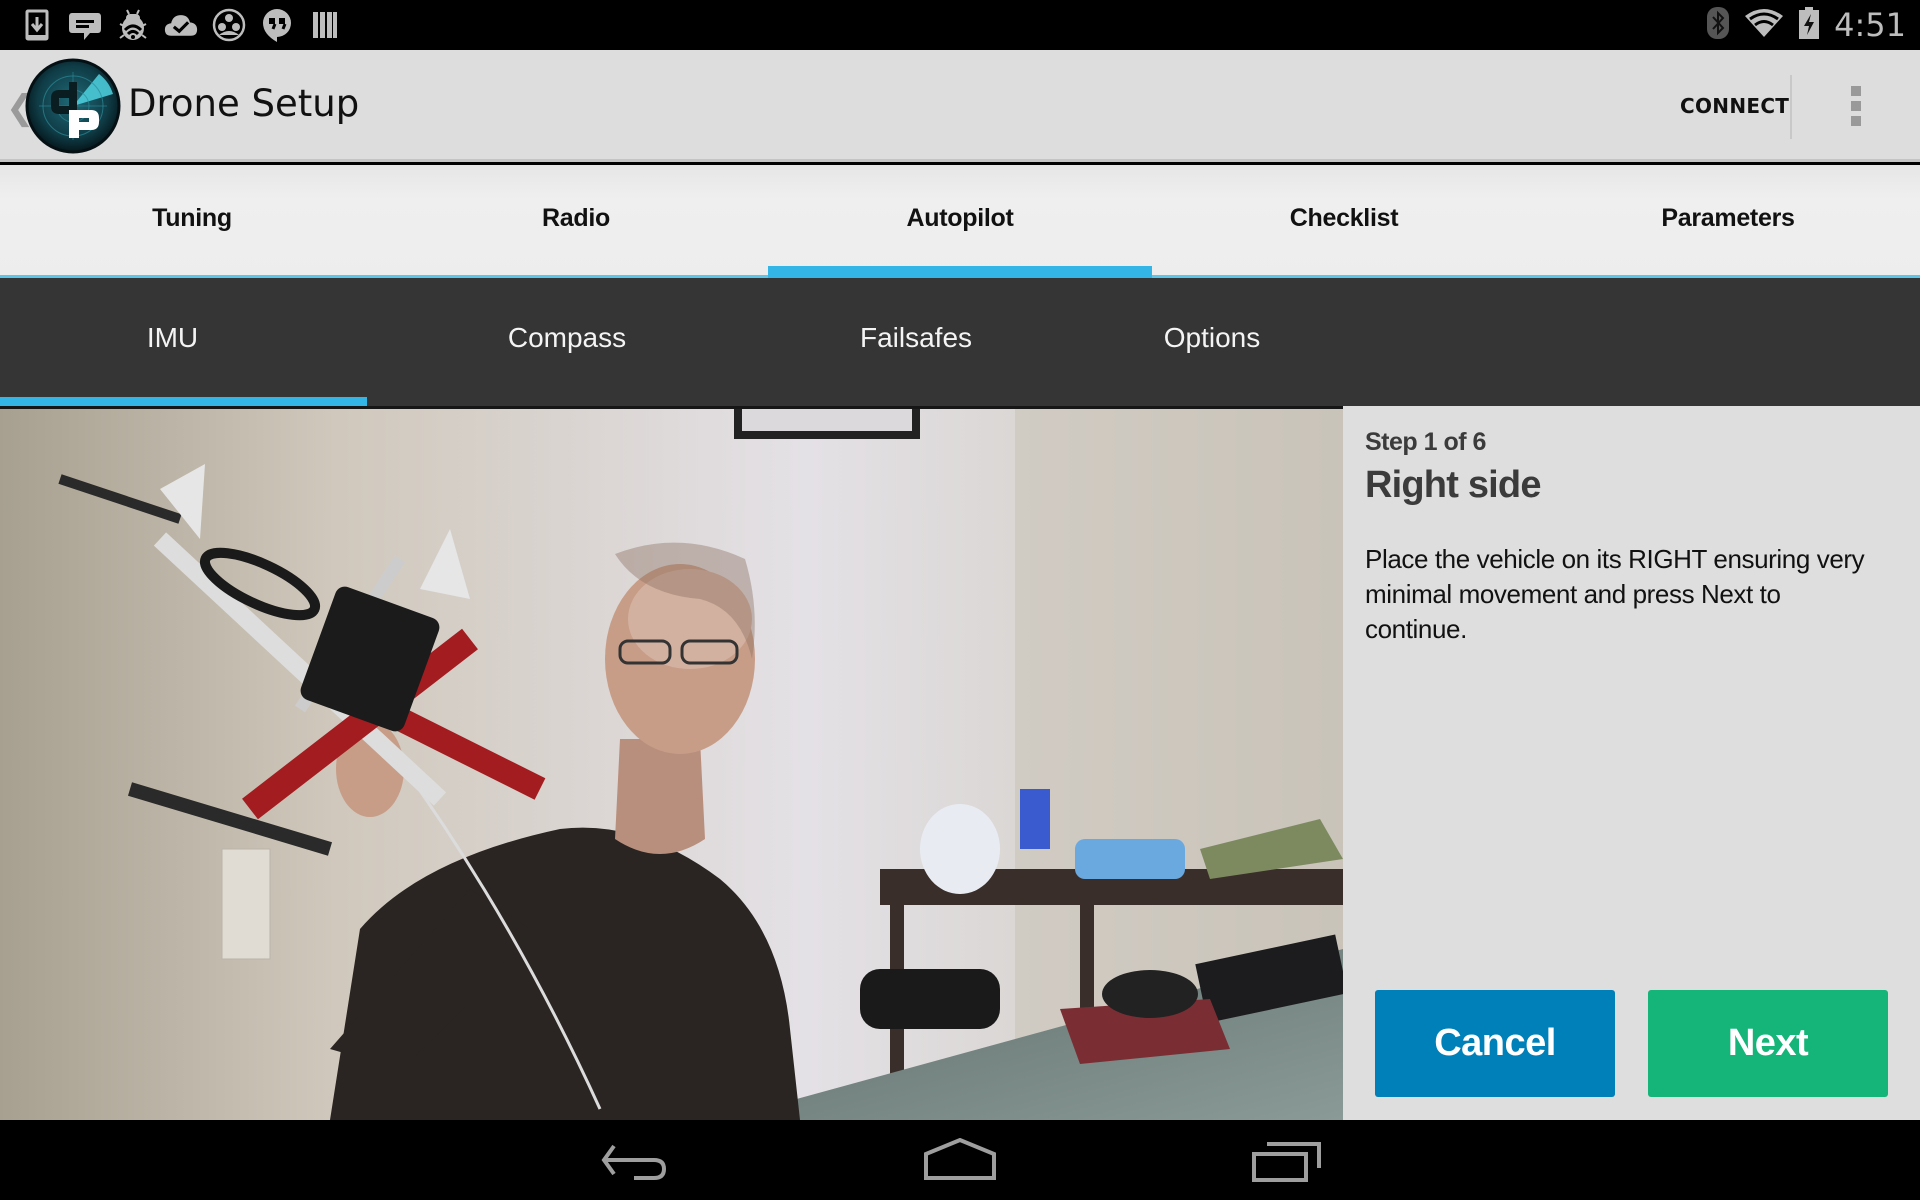 Image resolution: width=1920 pixels, height=1200 pixels. I want to click on tab-autopilot: Autopilot, so click(960, 221).